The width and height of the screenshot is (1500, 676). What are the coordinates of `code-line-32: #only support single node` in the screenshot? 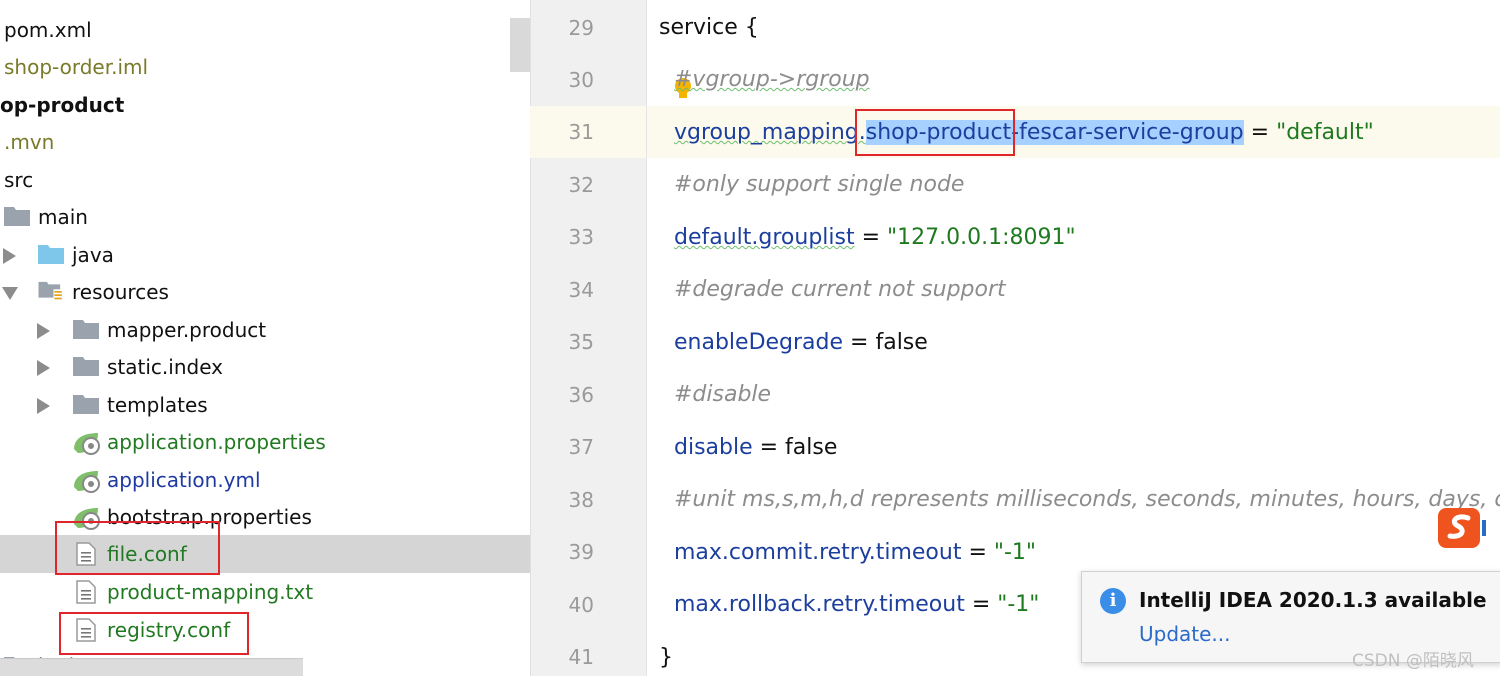 It's located at (819, 184).